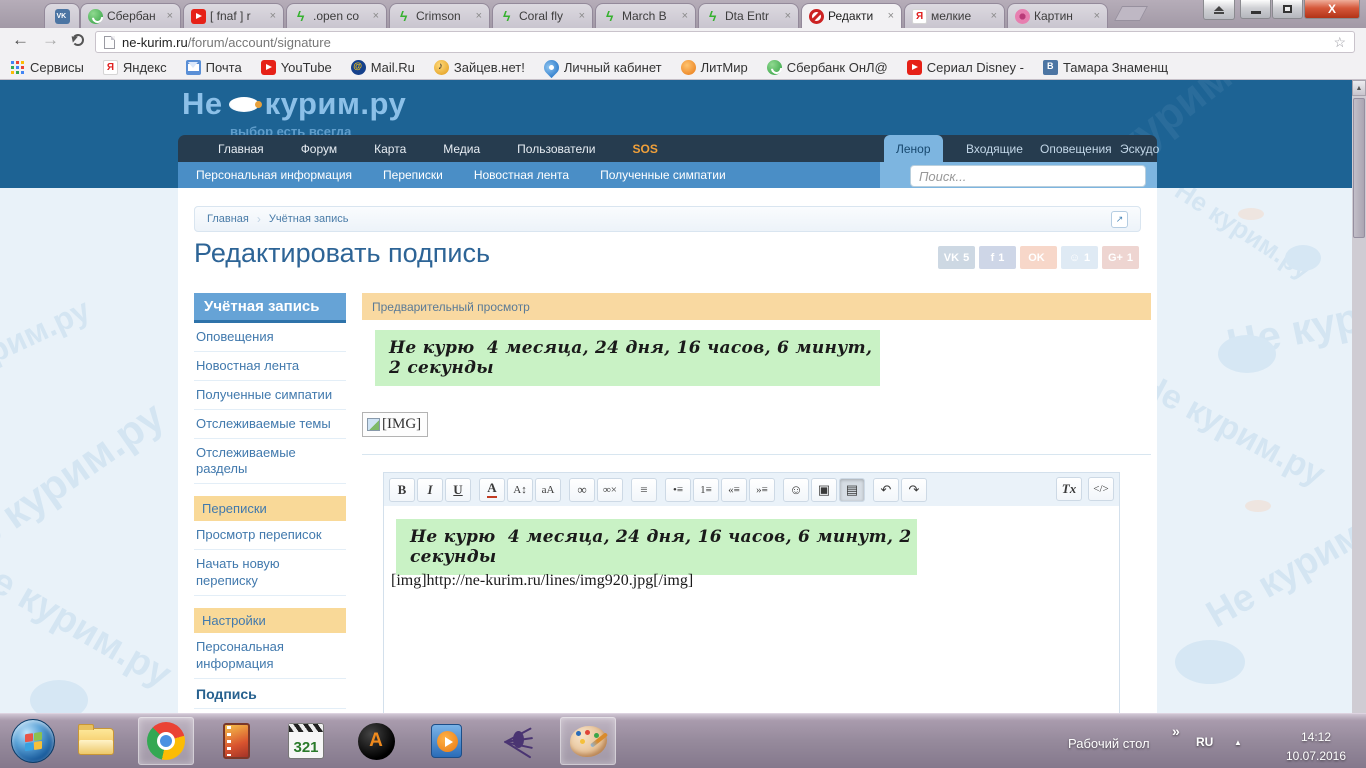 This screenshot has width=1366, height=768. What do you see at coordinates (309, 219) in the screenshot?
I see `breadcrumb-account: Учётная запись` at bounding box center [309, 219].